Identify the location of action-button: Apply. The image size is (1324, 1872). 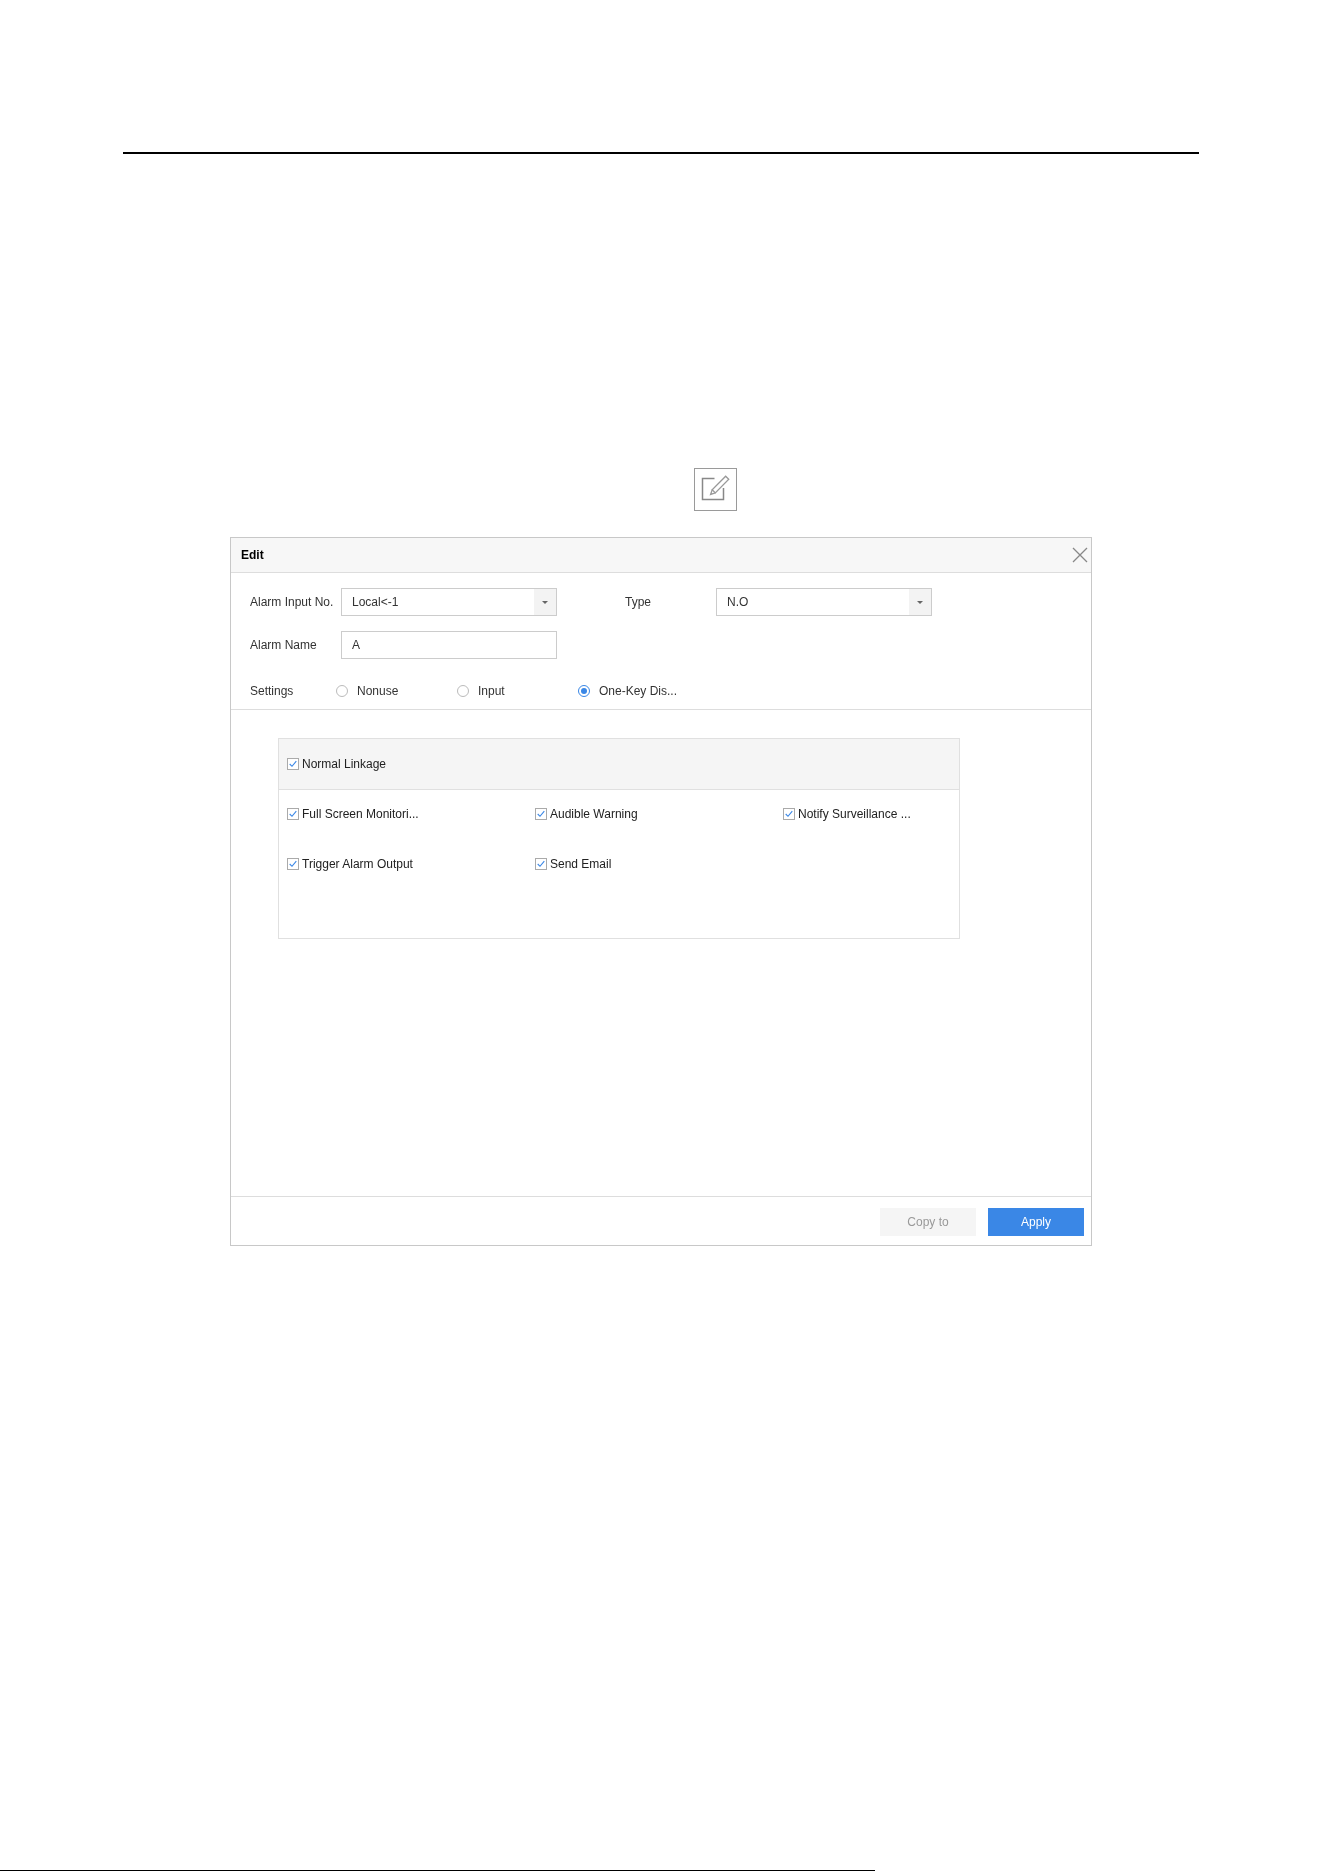
(1036, 1222).